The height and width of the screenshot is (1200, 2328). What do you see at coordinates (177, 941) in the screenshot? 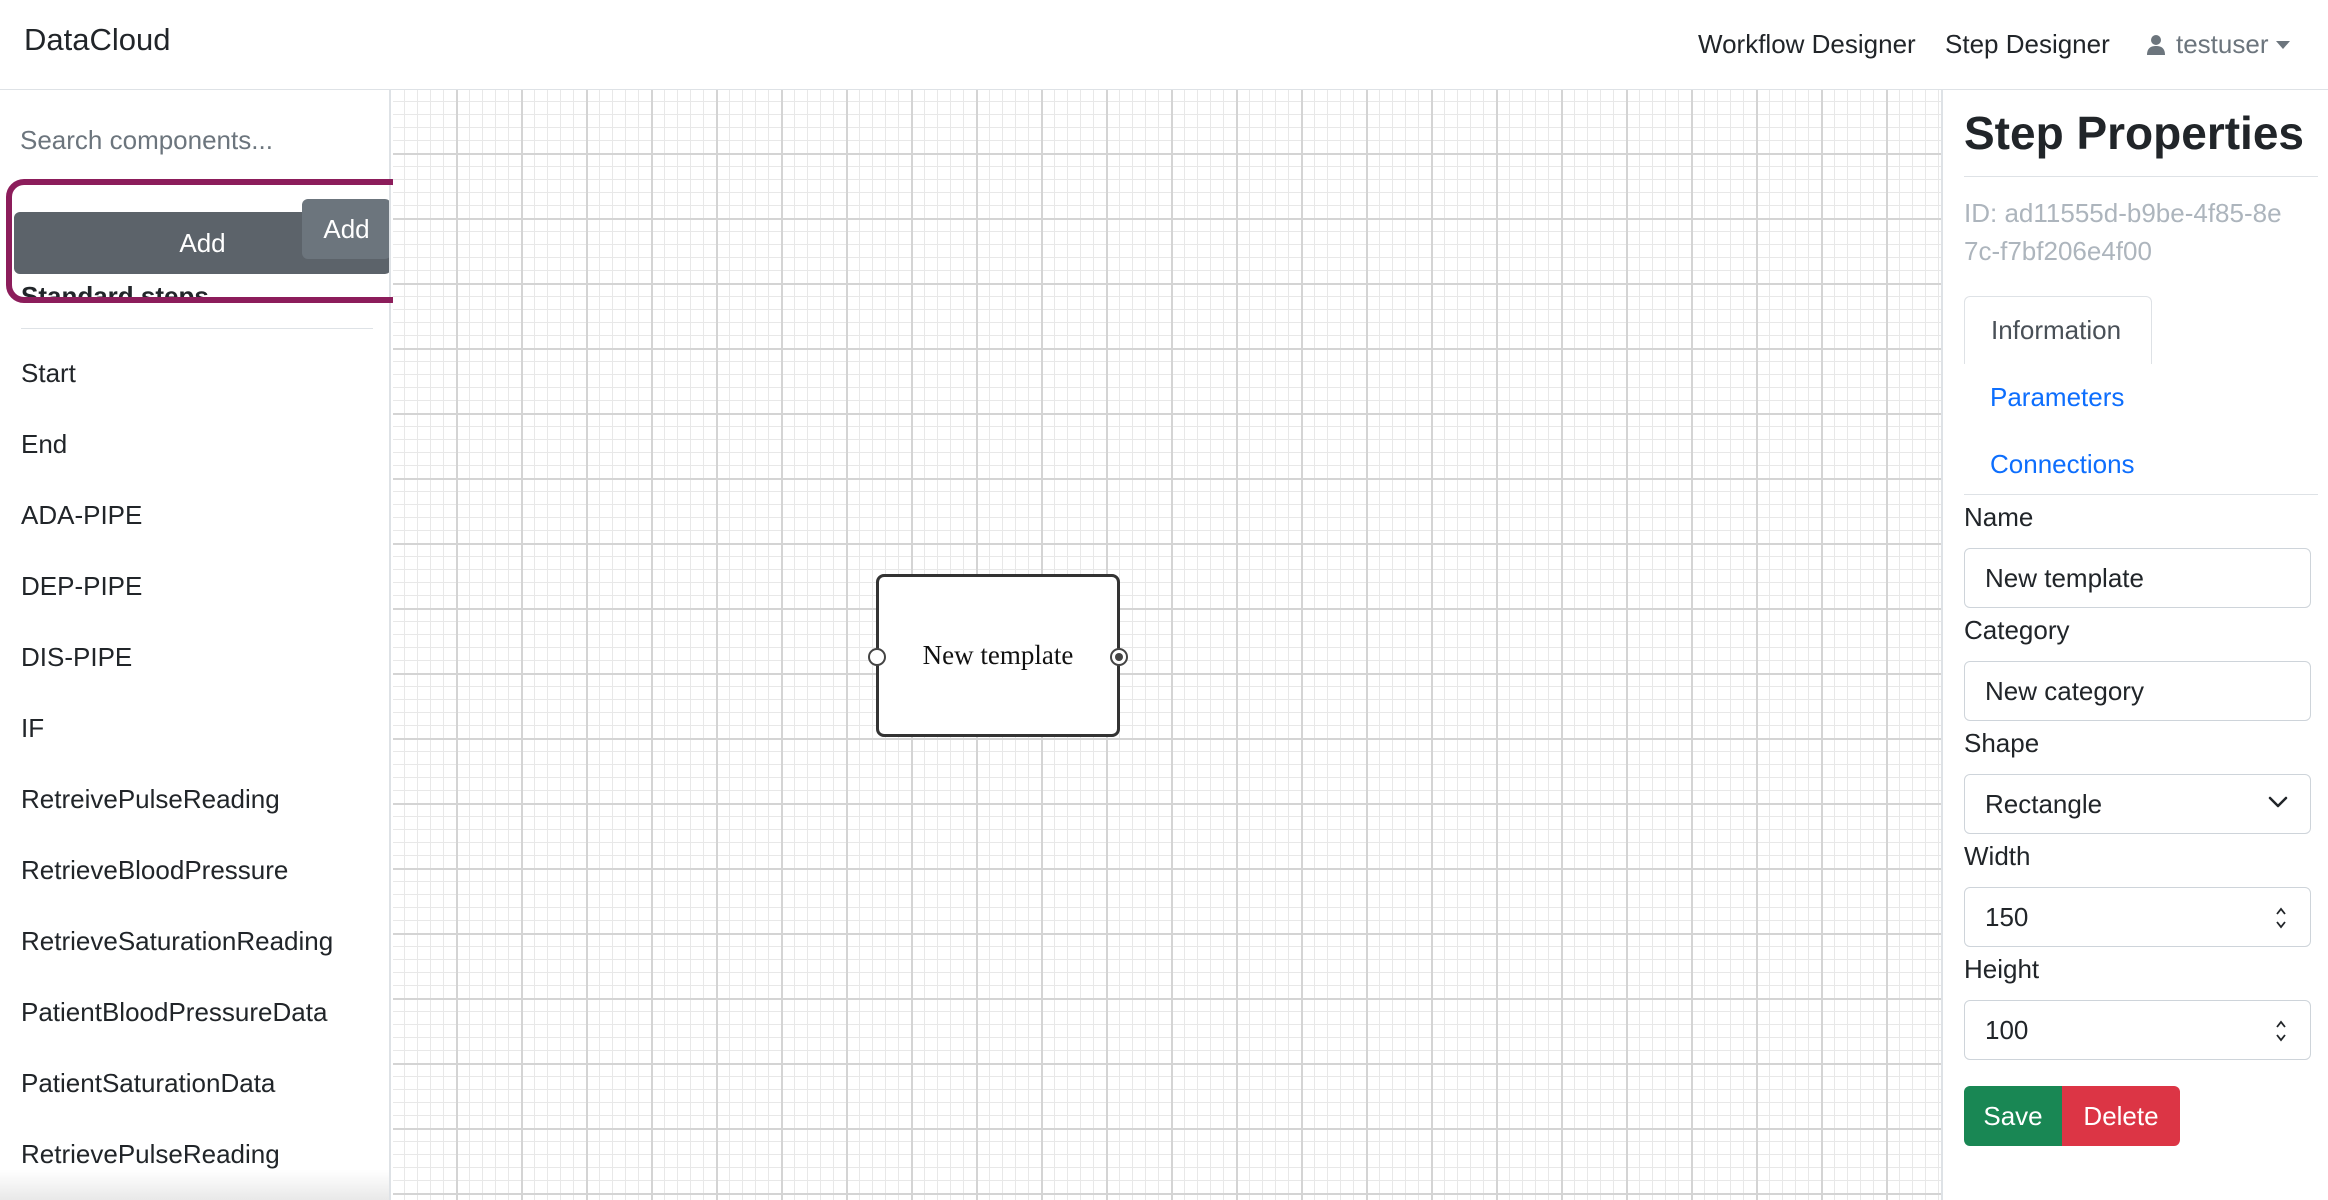
I see `step-label: RetrieveSaturationReading` at bounding box center [177, 941].